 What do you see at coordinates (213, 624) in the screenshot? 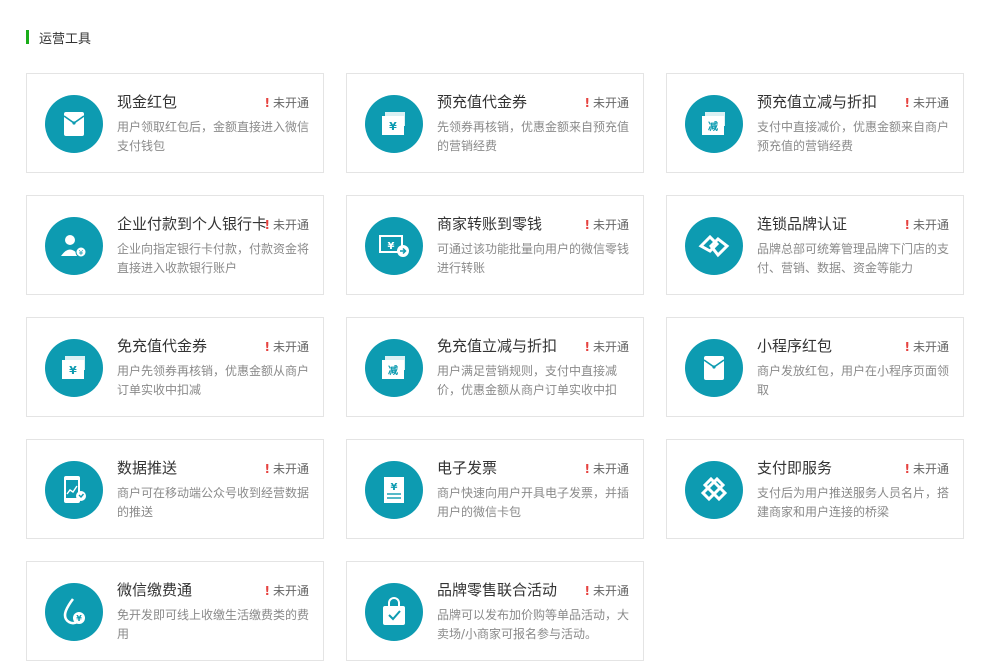
I see `tool-description: 免开发即可线上收缴生活缴费类的费用` at bounding box center [213, 624].